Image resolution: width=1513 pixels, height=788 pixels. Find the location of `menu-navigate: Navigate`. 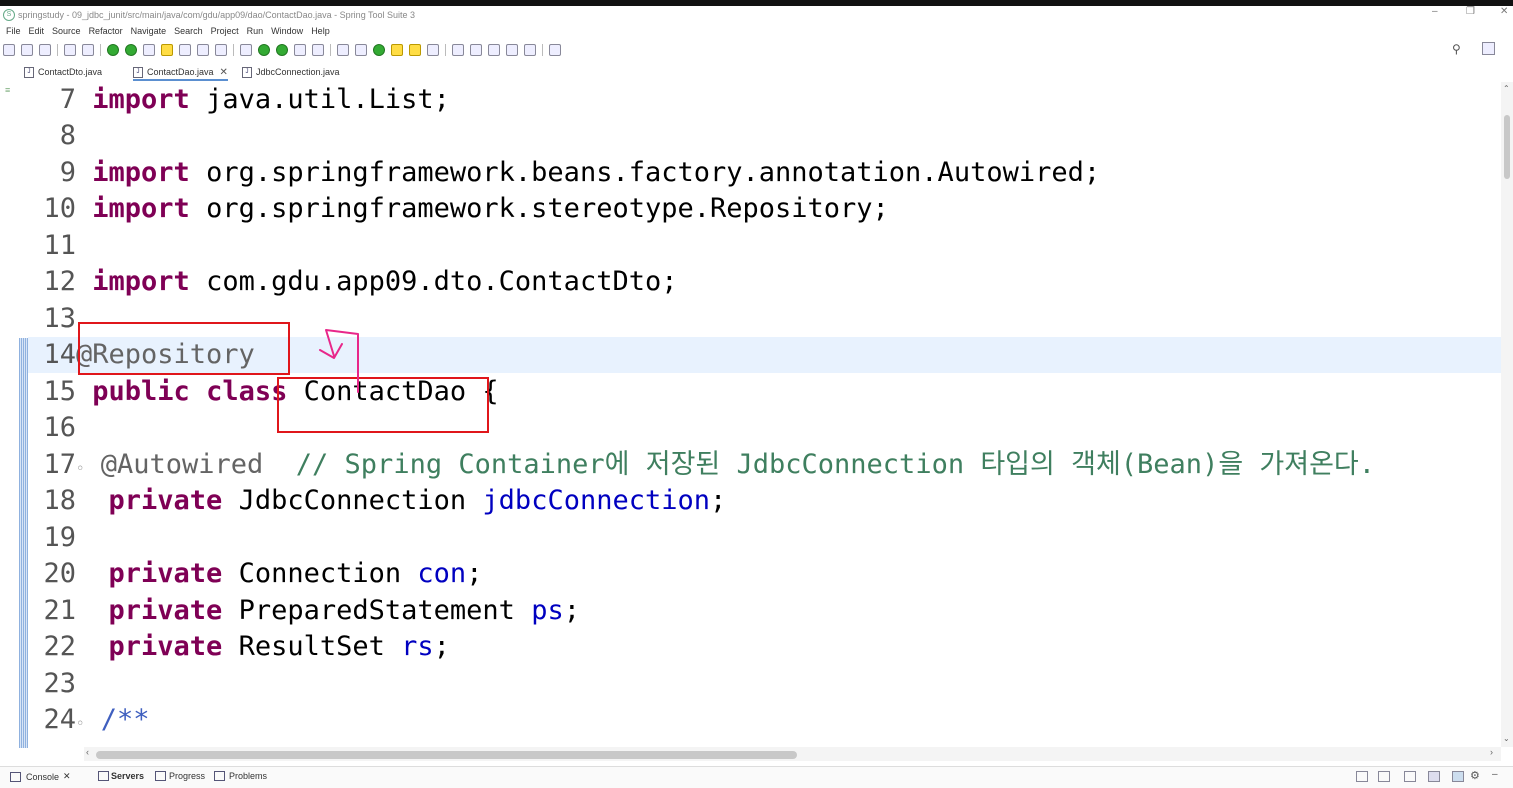

menu-navigate: Navigate is located at coordinates (149, 31).